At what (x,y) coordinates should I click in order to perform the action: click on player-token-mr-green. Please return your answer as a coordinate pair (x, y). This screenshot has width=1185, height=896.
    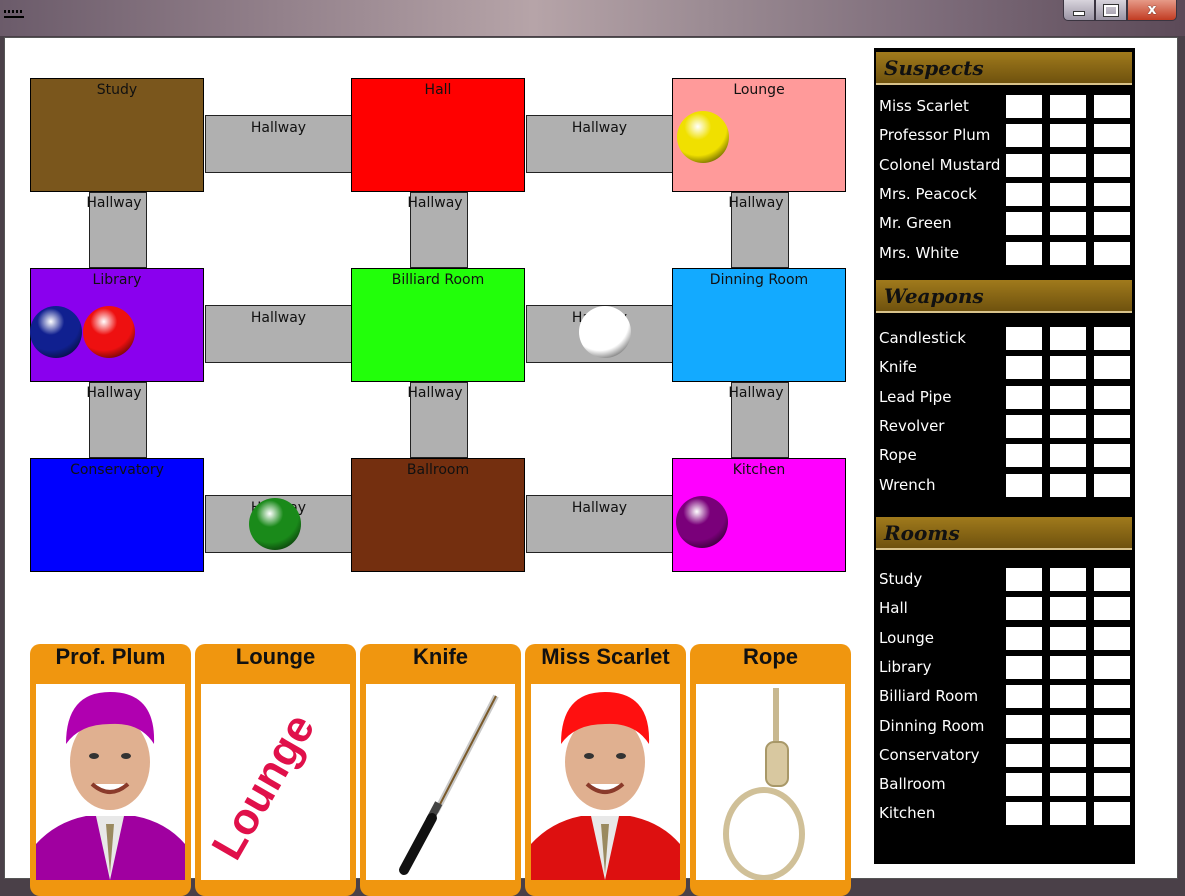
    Looking at the image, I should click on (275, 524).